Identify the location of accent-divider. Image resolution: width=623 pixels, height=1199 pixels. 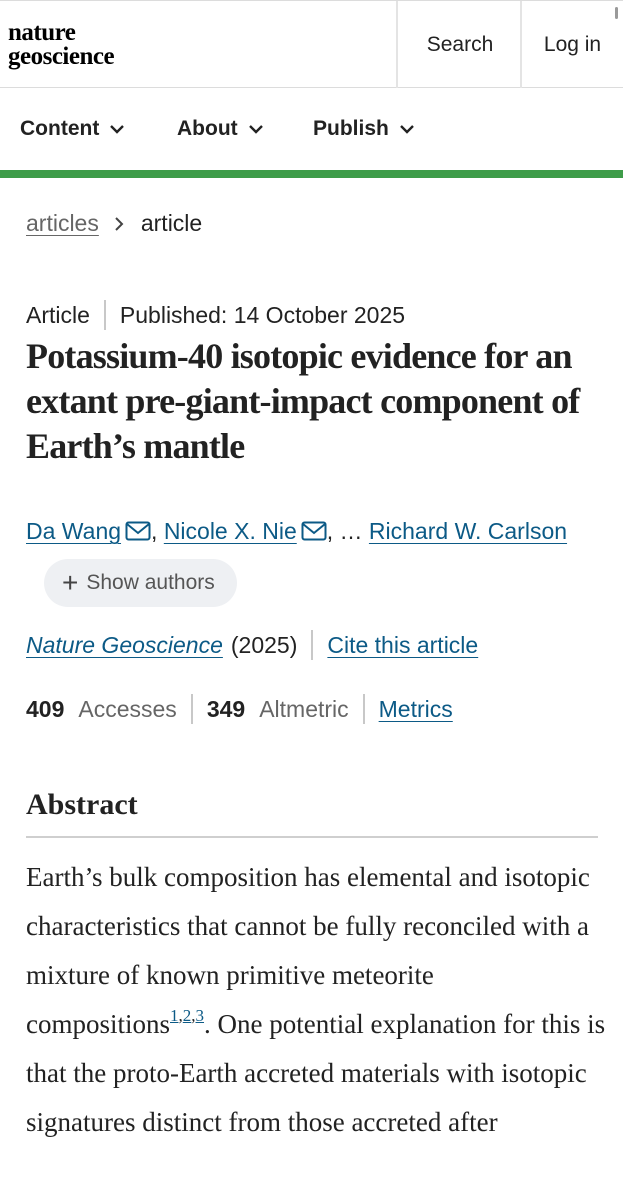
(311, 174).